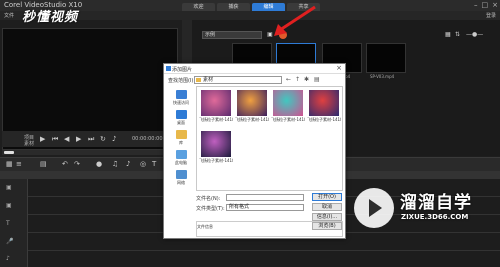 Image resolution: width=500 pixels, height=267 pixels. Describe the element at coordinates (8, 223) in the screenshot. I see `title-track-icon: T` at that location.